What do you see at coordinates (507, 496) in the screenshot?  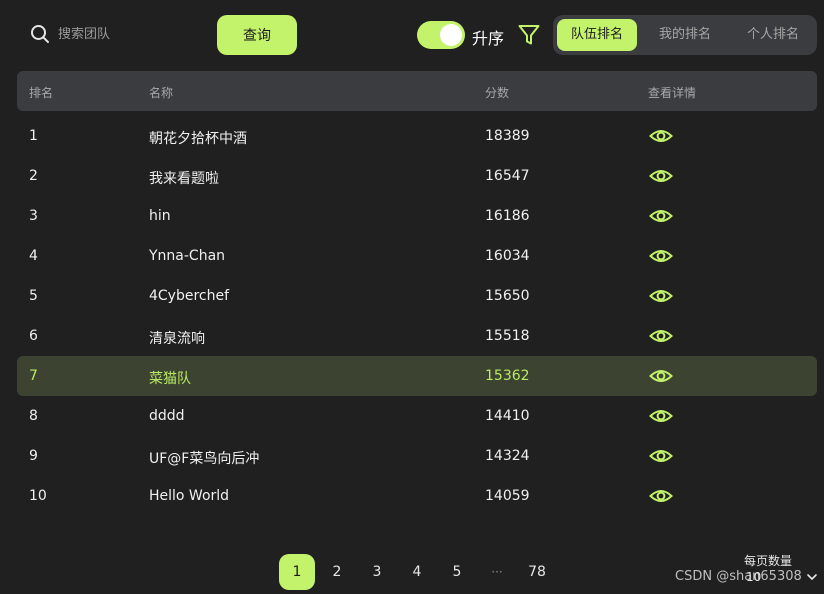 I see `score-cell: 14059` at bounding box center [507, 496].